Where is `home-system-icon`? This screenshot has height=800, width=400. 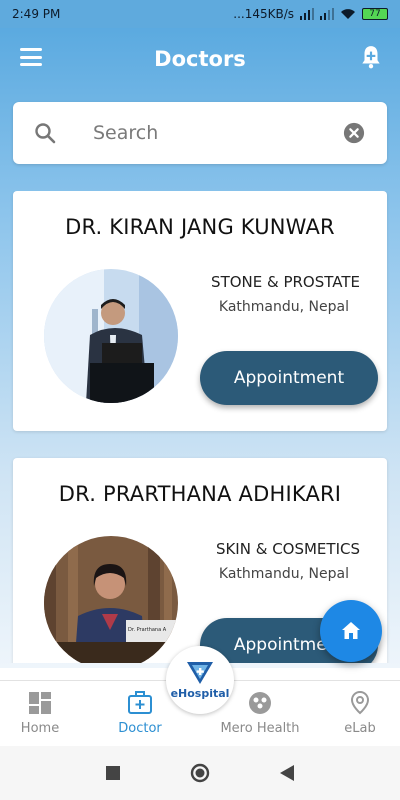 home-system-icon is located at coordinates (200, 773).